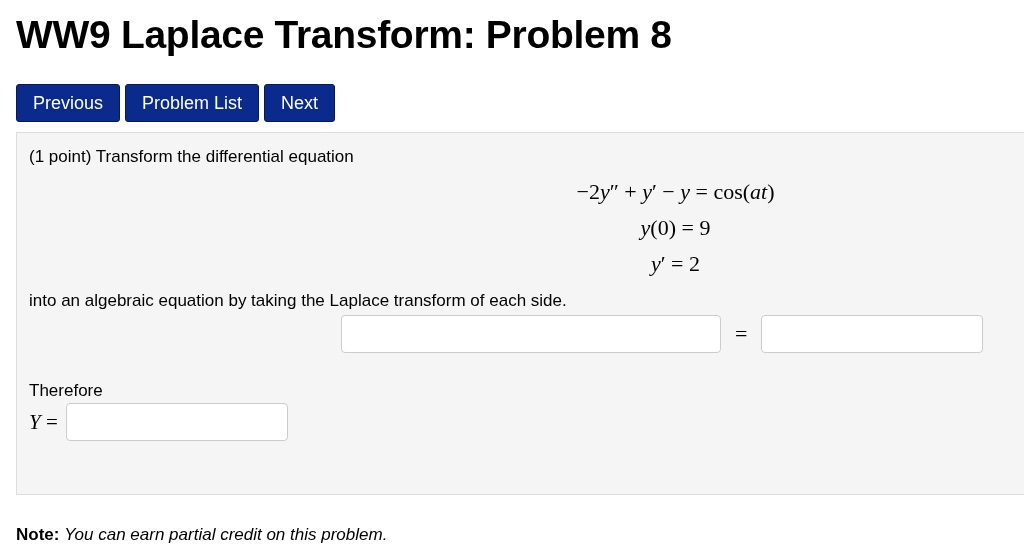 The image size is (1024, 544). I want to click on nav-button: Previous, so click(68, 103).